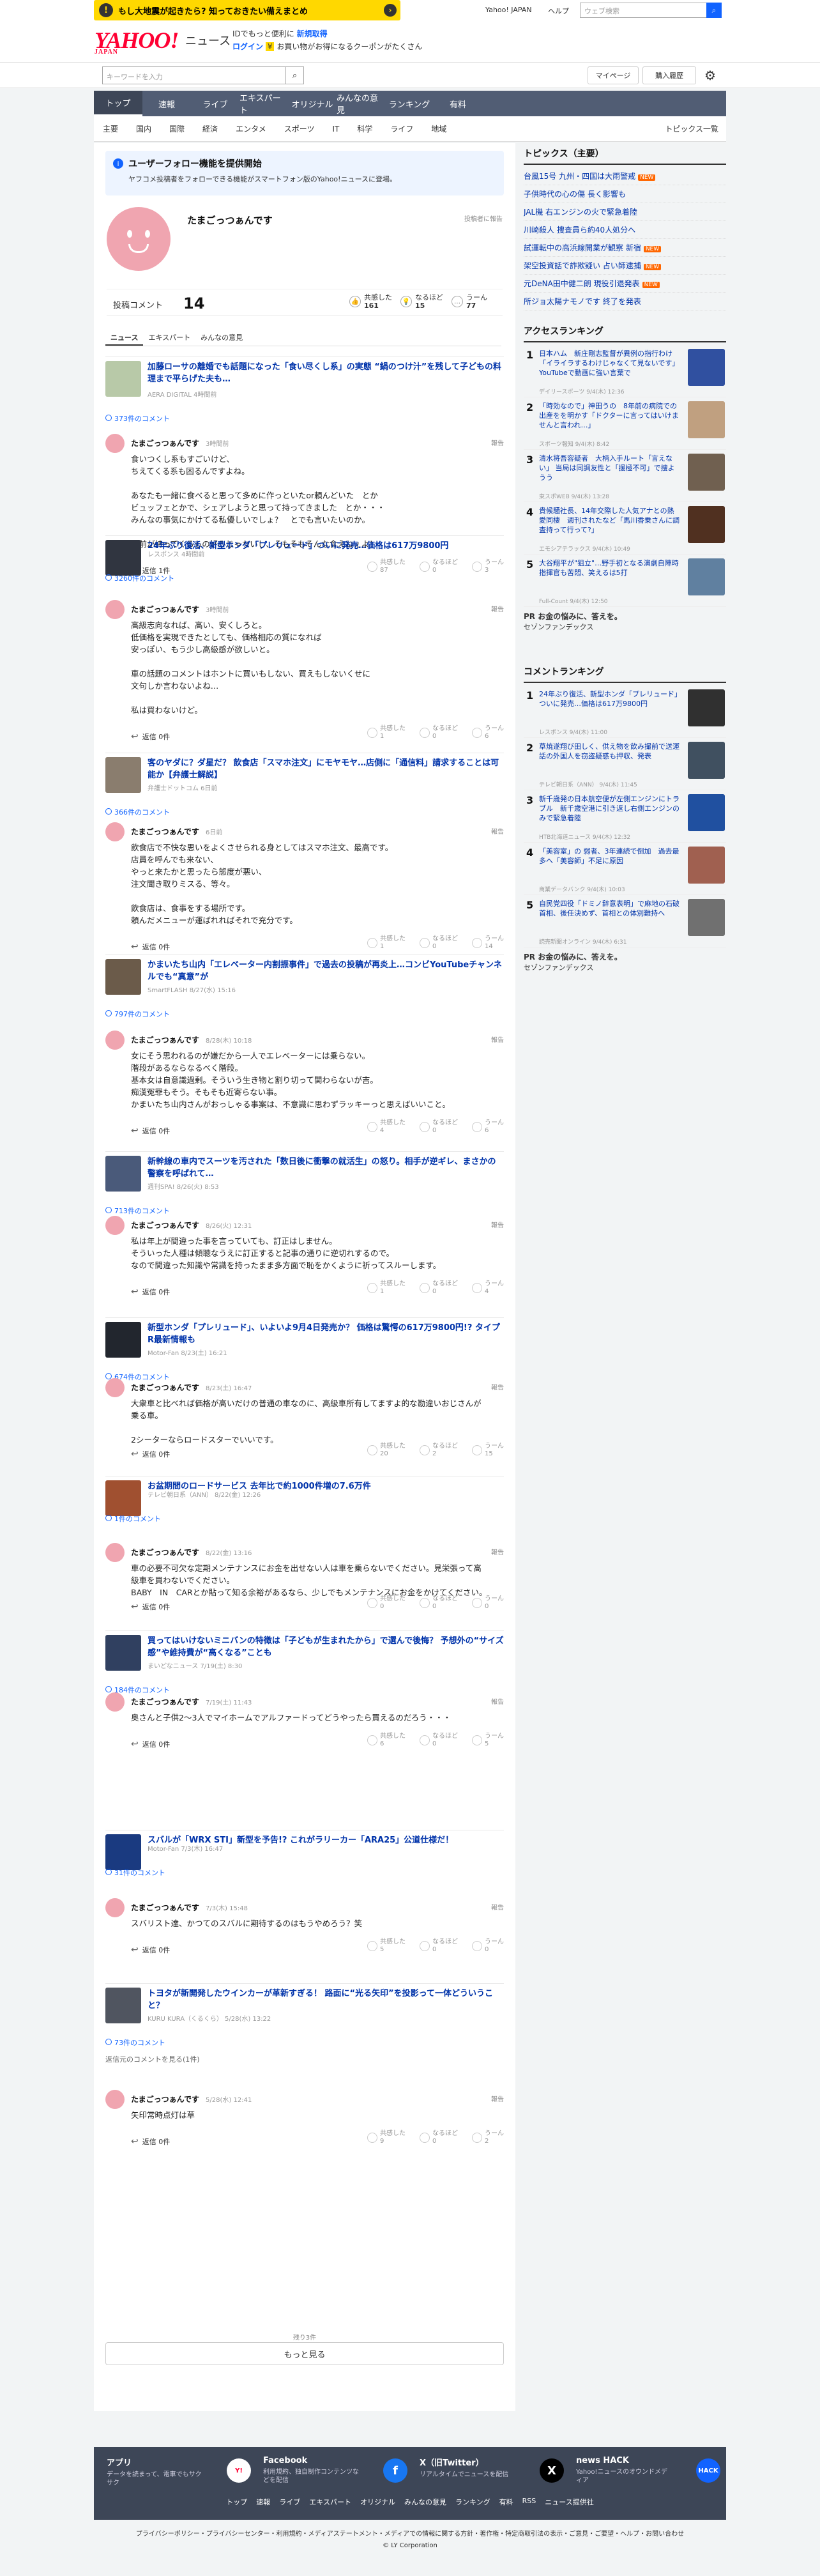  Describe the element at coordinates (386, 1603) in the screenshot. I see `empathy-button: 共感した 0` at that location.